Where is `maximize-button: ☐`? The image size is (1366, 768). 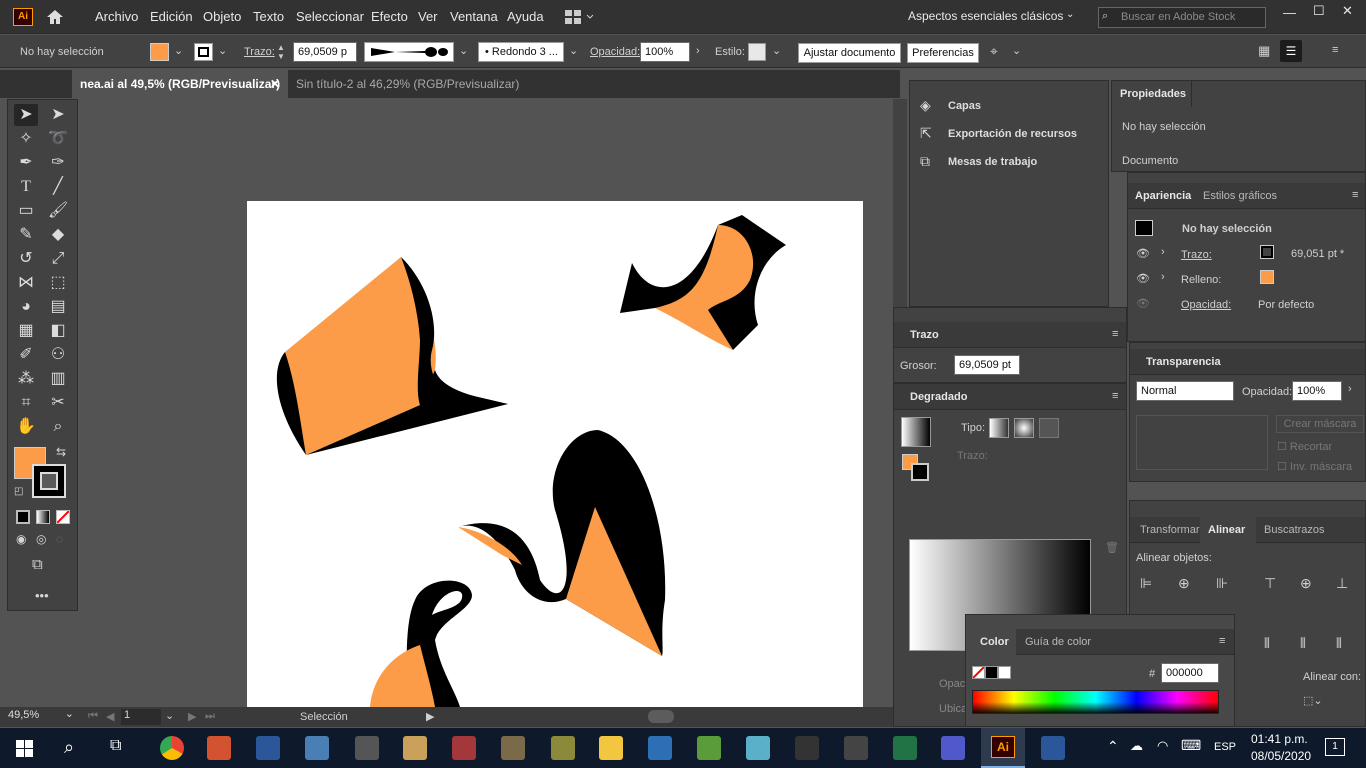 maximize-button: ☐ is located at coordinates (1319, 11).